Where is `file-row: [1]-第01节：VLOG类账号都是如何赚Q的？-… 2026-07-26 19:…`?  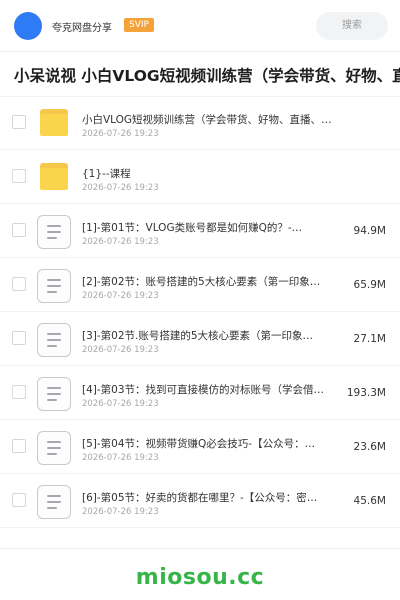 file-row: [1]-第01节：VLOG类账号都是如何赚Q的？-… 2026-07-26 19:… is located at coordinates (200, 231).